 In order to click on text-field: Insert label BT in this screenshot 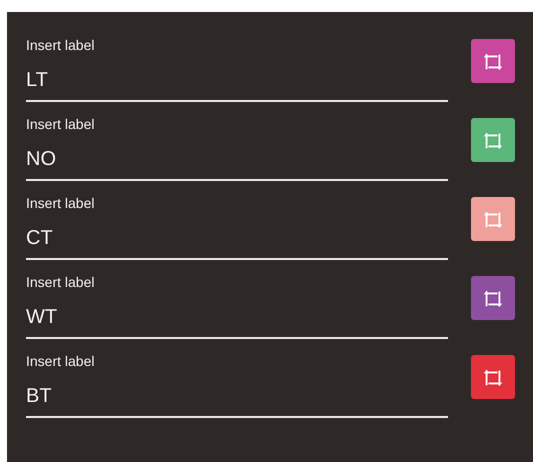, I will do `click(237, 384)`.